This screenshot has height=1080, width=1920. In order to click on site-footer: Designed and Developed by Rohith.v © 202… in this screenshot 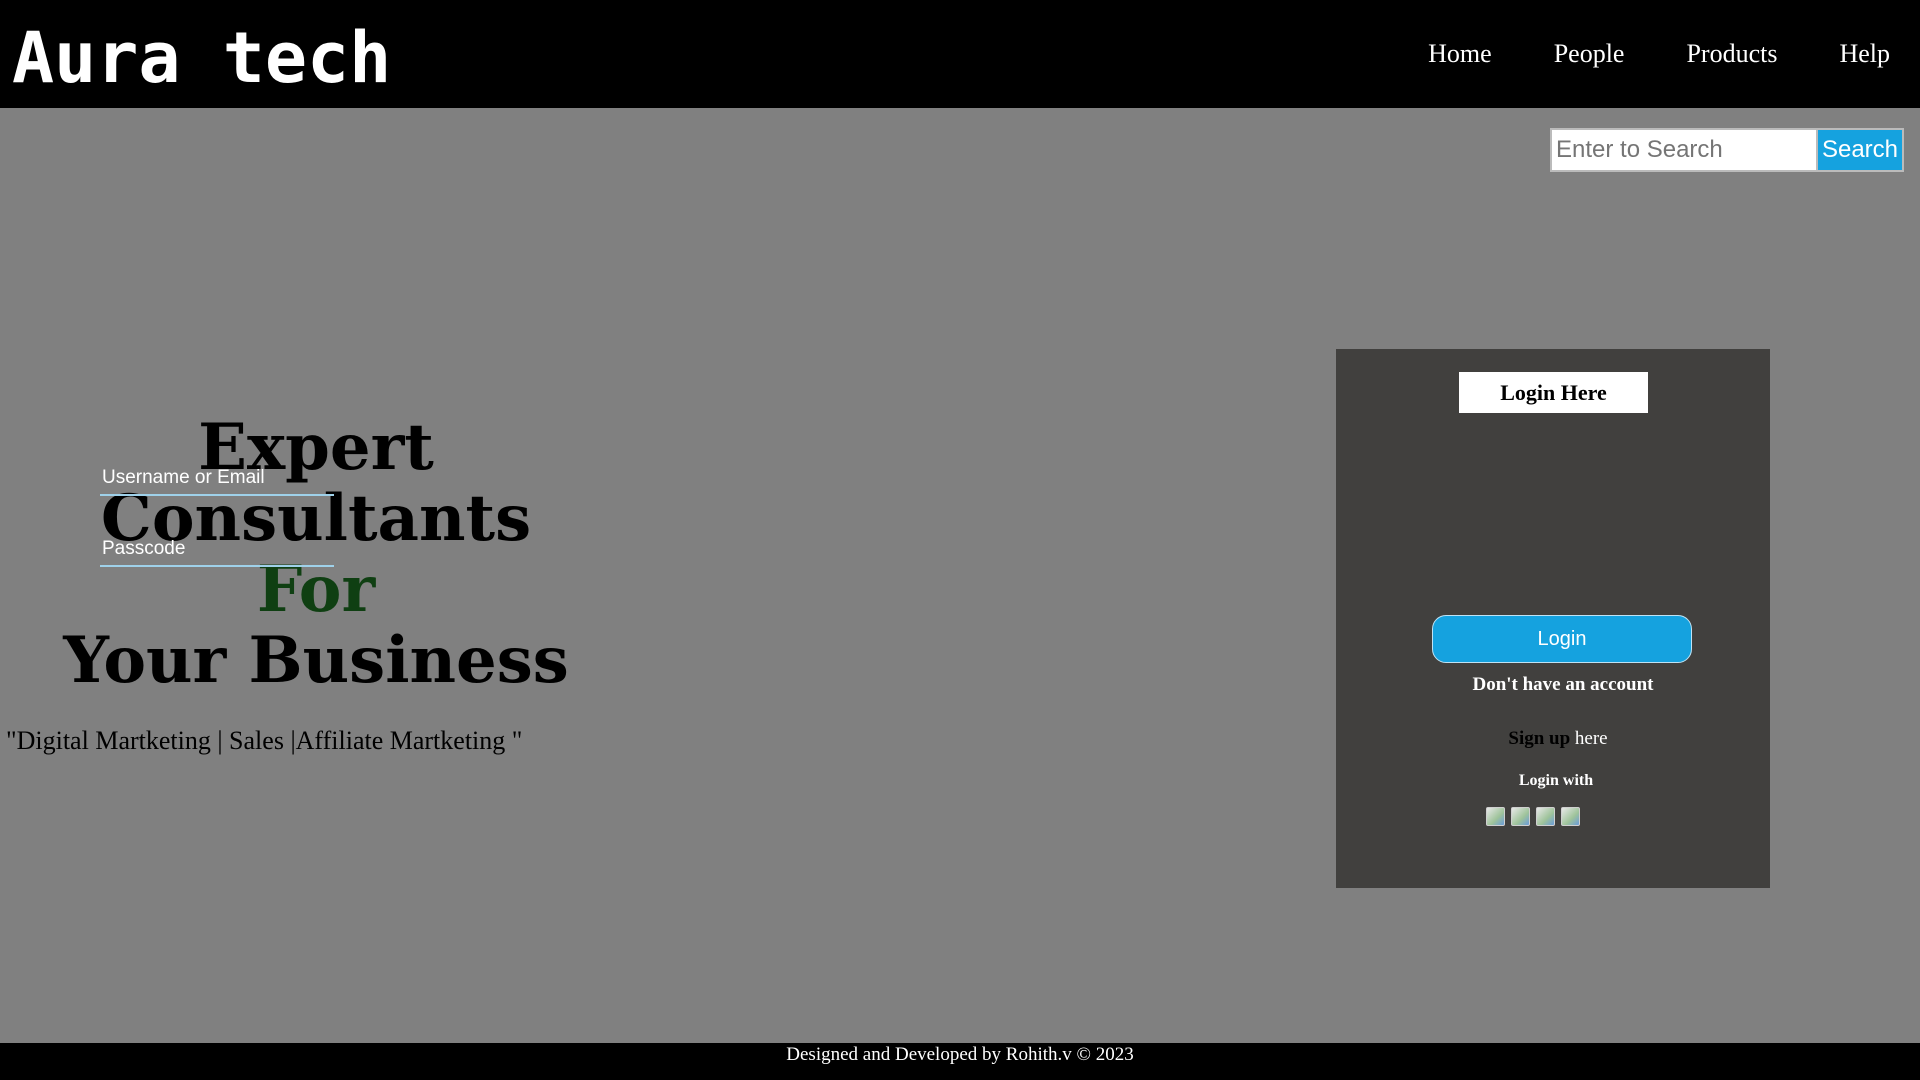, I will do `click(960, 1061)`.